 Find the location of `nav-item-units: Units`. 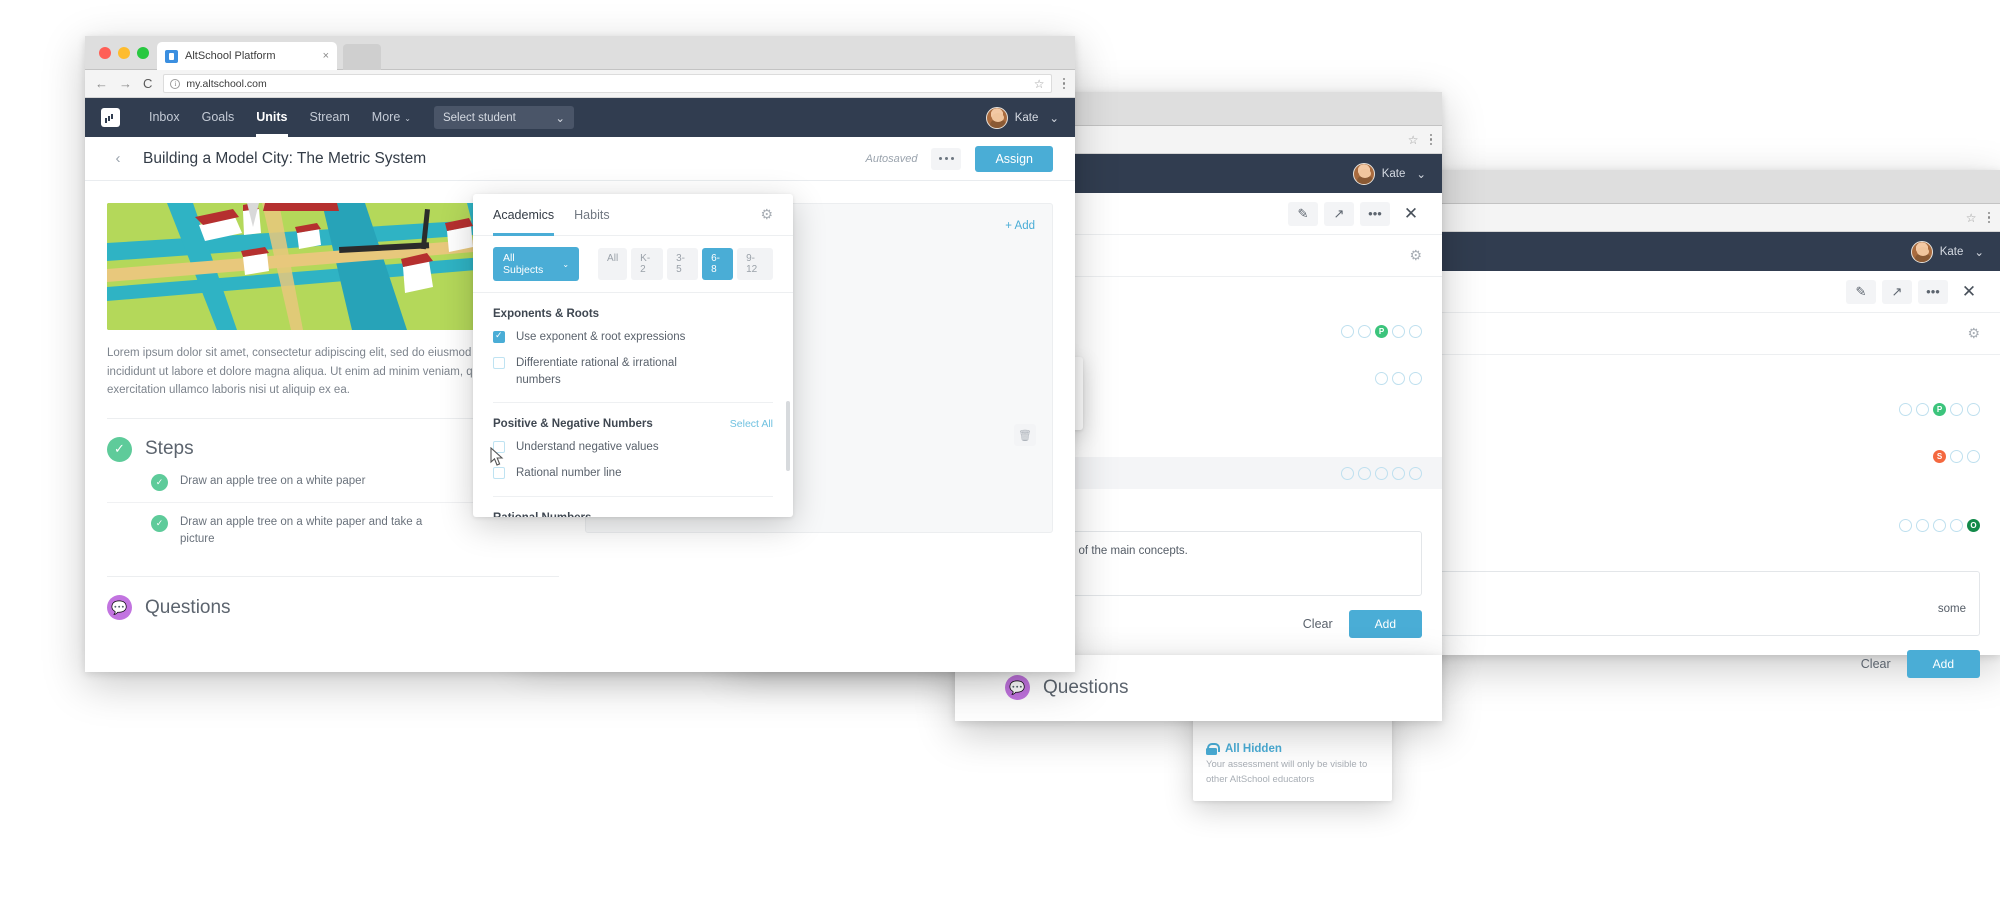

nav-item-units: Units is located at coordinates (271, 117).